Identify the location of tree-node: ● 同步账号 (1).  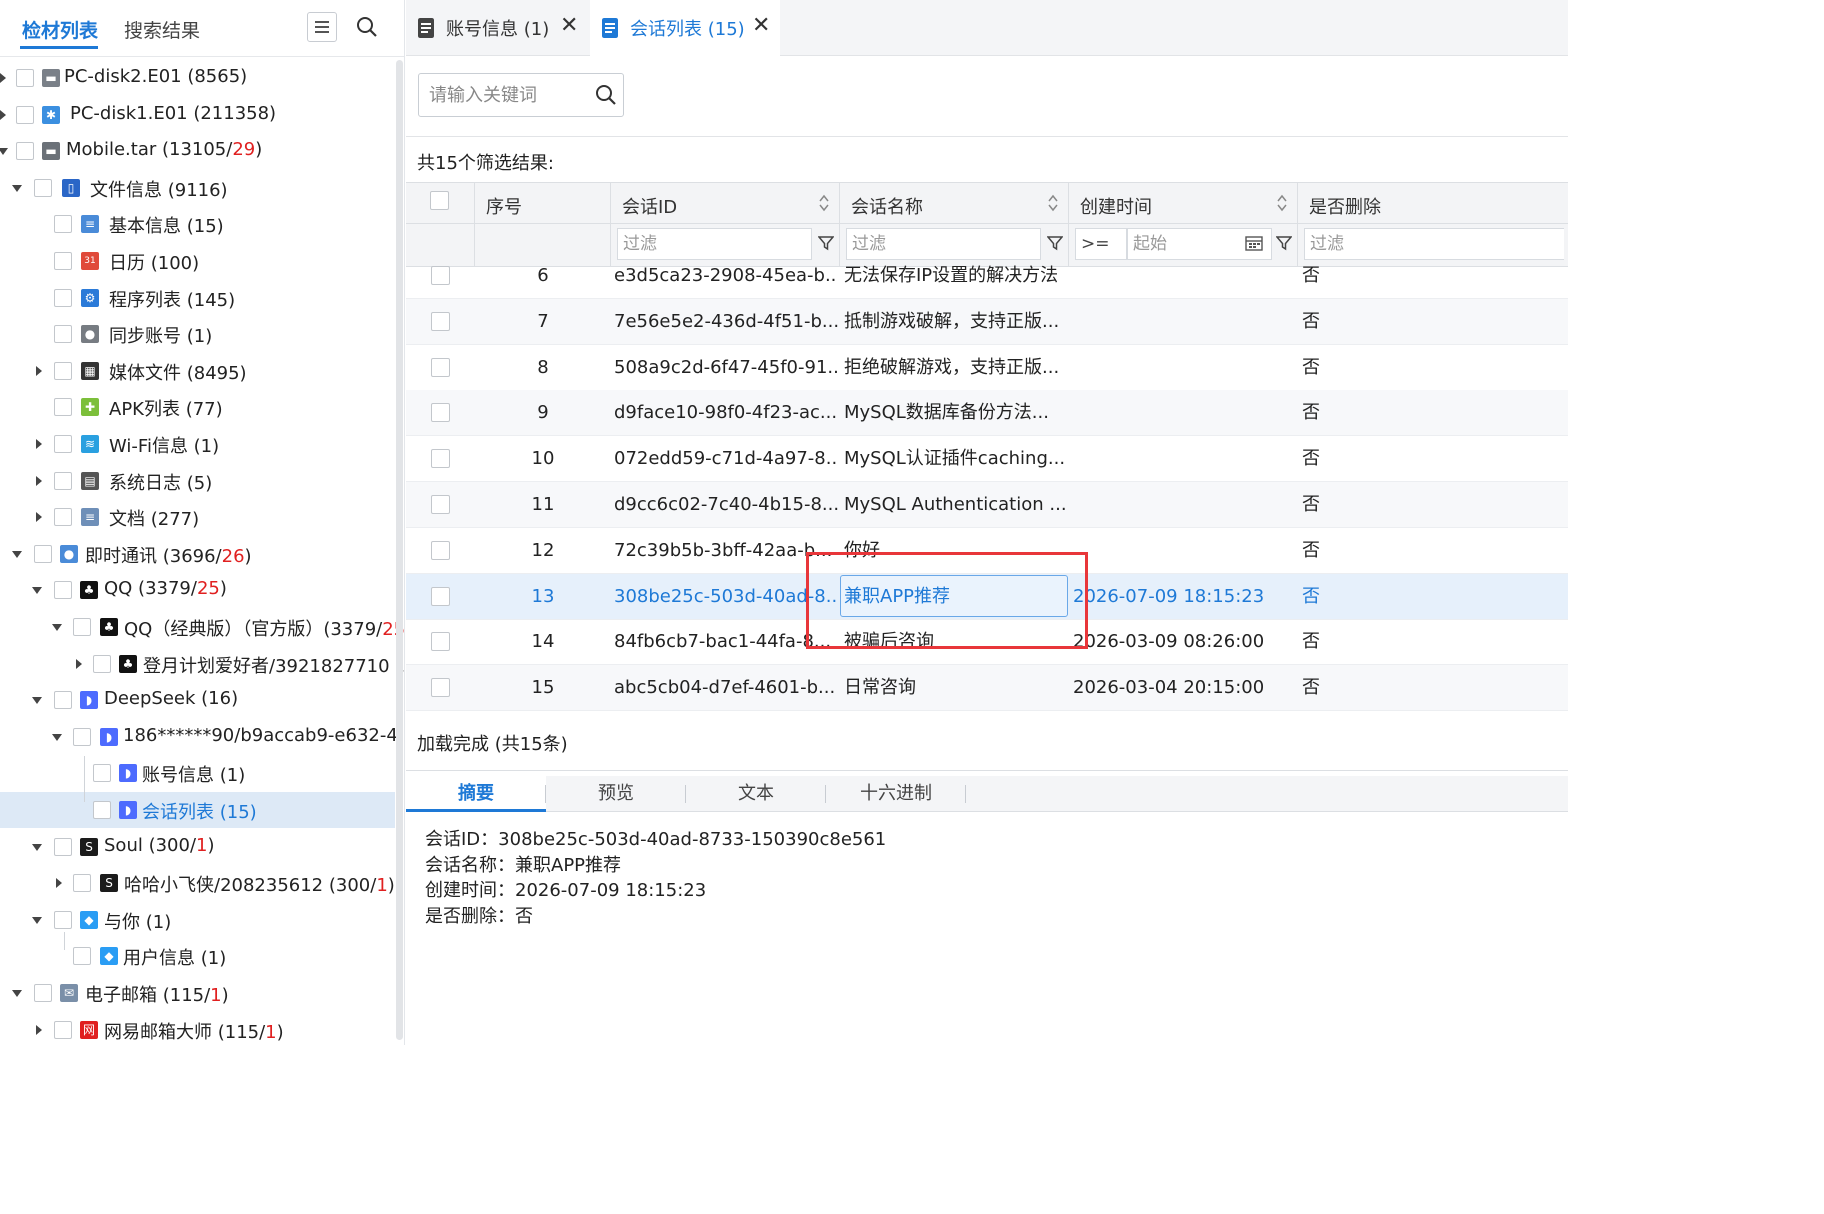
(197, 334).